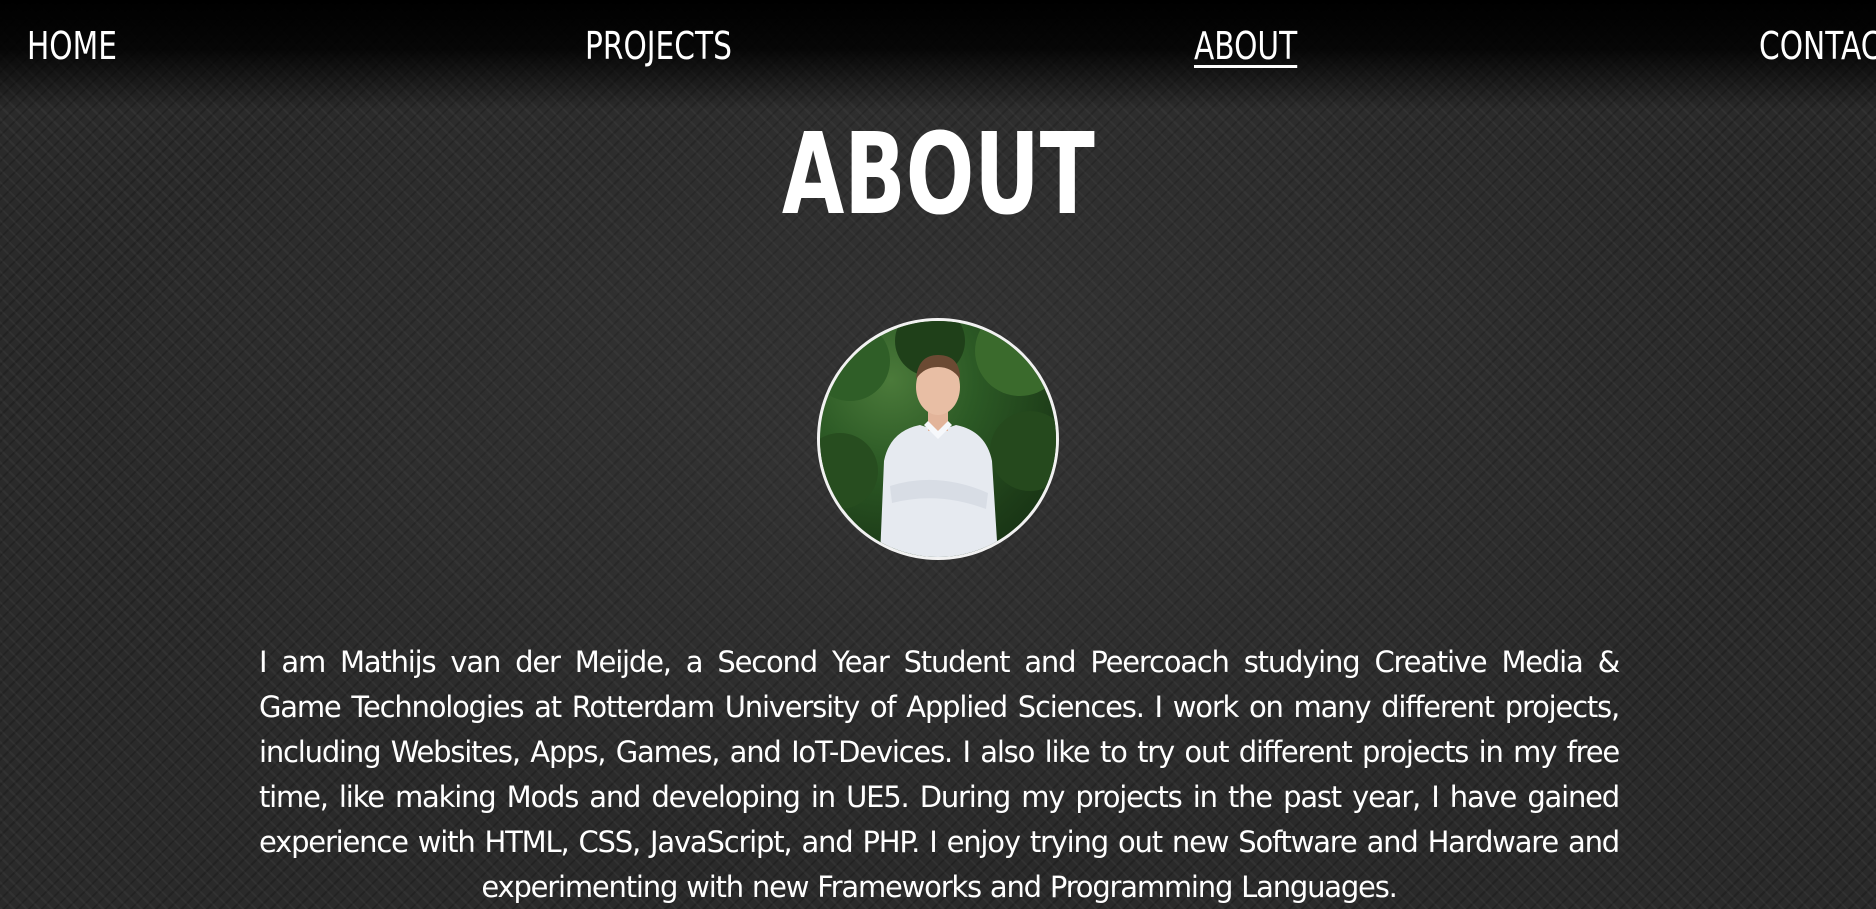 This screenshot has height=909, width=1876. I want to click on nav-home-link: HOME, so click(72, 46).